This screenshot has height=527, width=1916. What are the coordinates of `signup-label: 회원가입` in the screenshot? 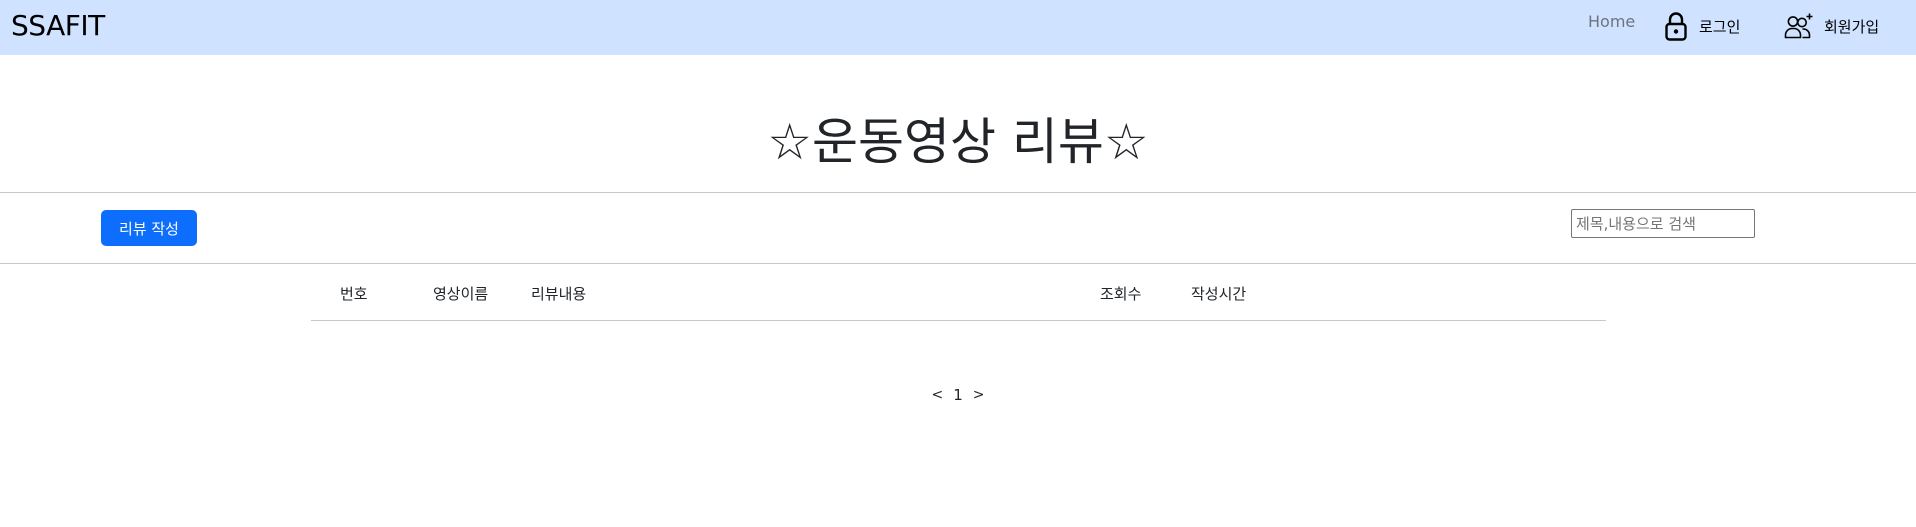 It's located at (1852, 26).